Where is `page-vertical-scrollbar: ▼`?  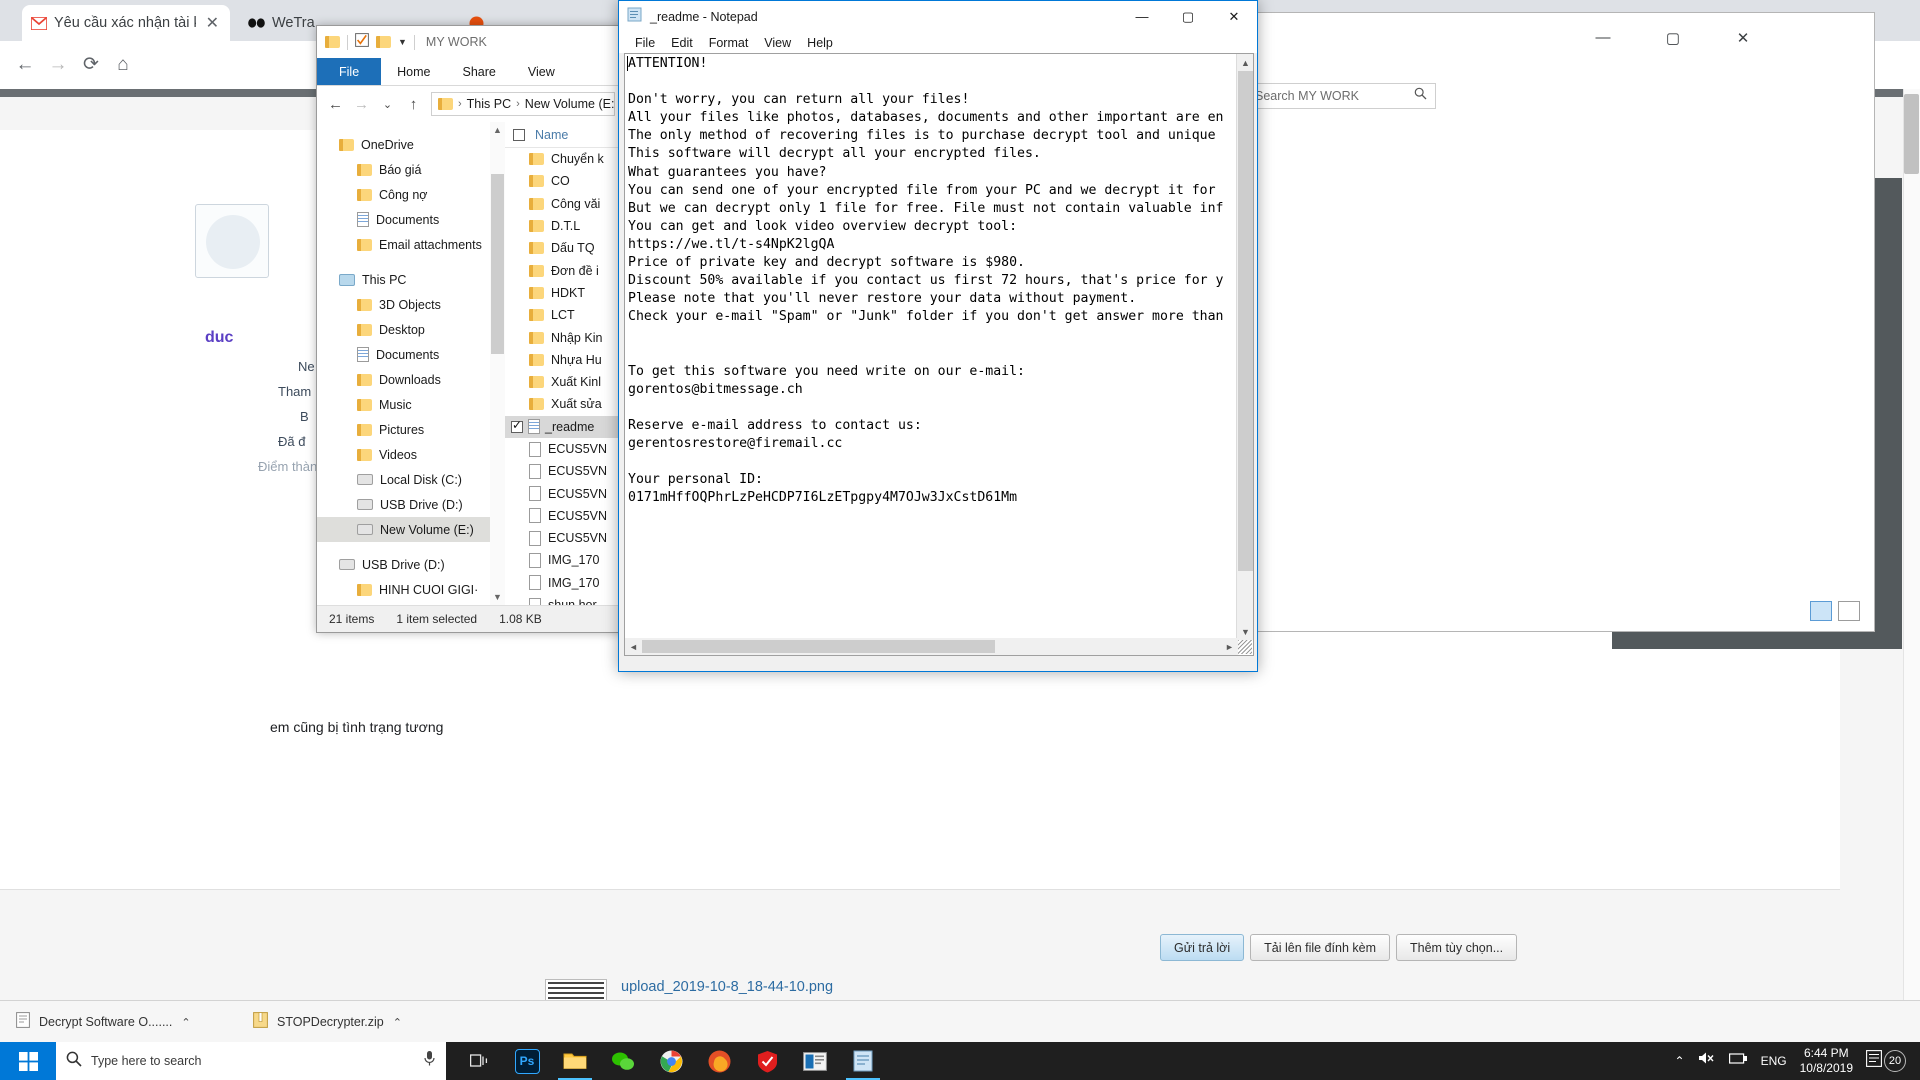
page-vertical-scrollbar: ▼ is located at coordinates (1911, 557).